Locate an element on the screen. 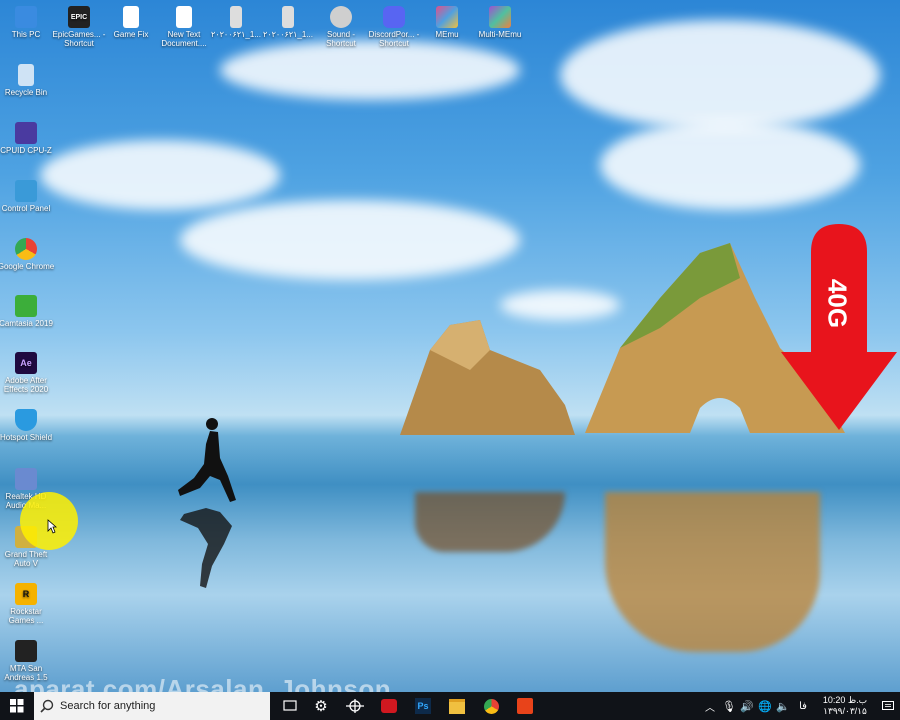  control-panel-icon is located at coordinates (26, 191).